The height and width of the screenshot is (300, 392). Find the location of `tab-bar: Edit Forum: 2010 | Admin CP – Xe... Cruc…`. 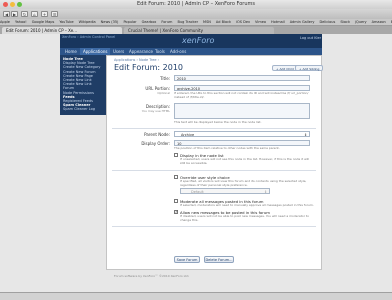

tab-bar: Edit Forum: 2010 | Admin CP – Xe... Cruc… is located at coordinates (196, 30).